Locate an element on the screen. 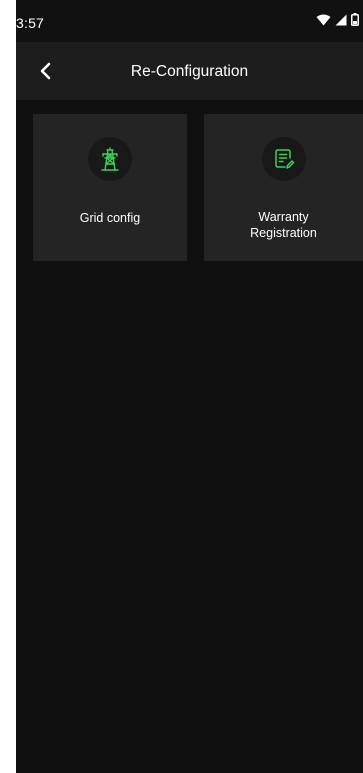  warranty-registration-card: Warranty Registration is located at coordinates (283, 187).